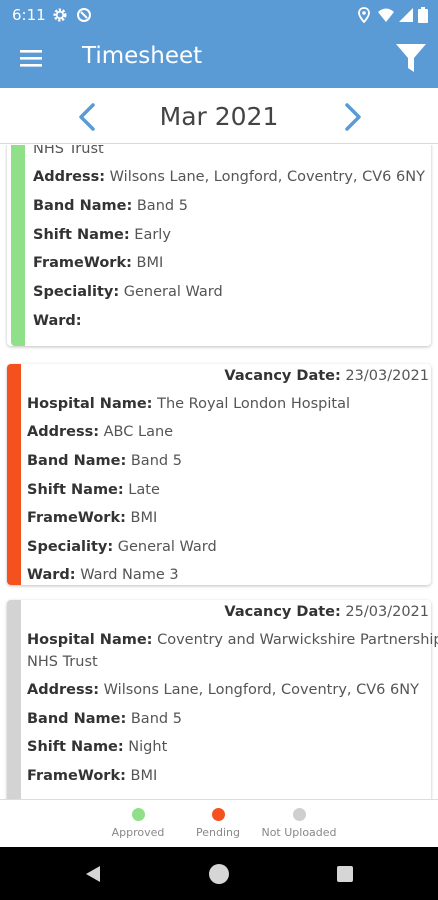  Describe the element at coordinates (188, 404) in the screenshot. I see `hospital-row: Hospital Name: The Royal London Hospital` at that location.